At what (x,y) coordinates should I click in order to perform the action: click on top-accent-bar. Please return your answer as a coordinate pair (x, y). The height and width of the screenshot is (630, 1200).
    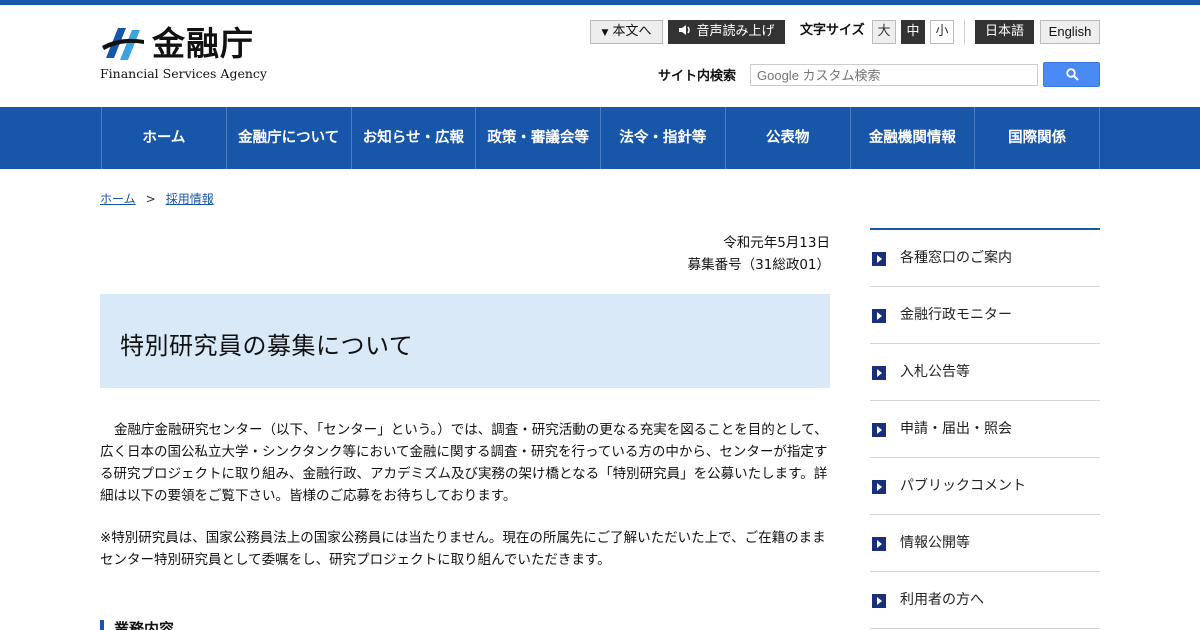
    Looking at the image, I should click on (600, 2).